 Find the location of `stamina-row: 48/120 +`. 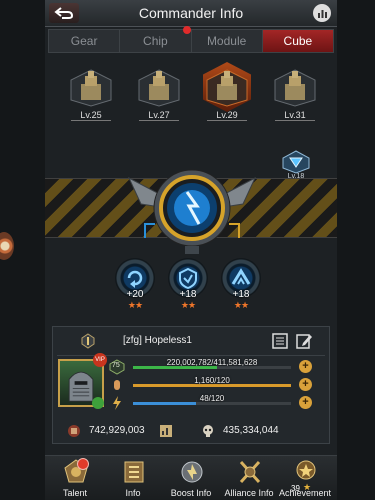

stamina-row: 48/120 + is located at coordinates (219, 402).